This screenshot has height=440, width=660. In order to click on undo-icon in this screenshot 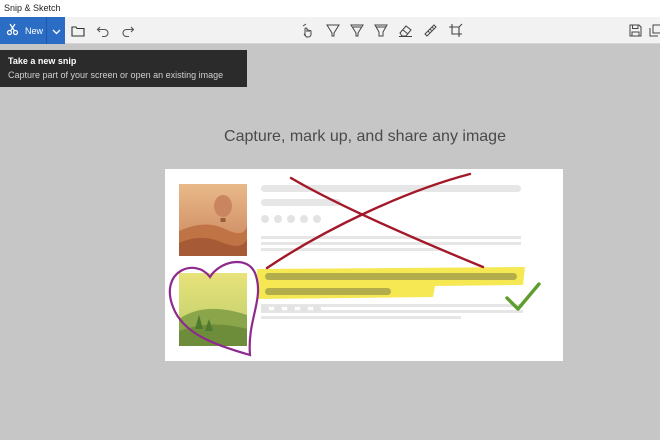, I will do `click(102, 30)`.